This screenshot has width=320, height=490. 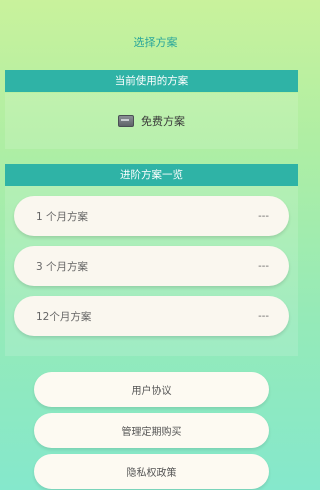 I want to click on plan-name: 3 个月方案, so click(x=62, y=266).